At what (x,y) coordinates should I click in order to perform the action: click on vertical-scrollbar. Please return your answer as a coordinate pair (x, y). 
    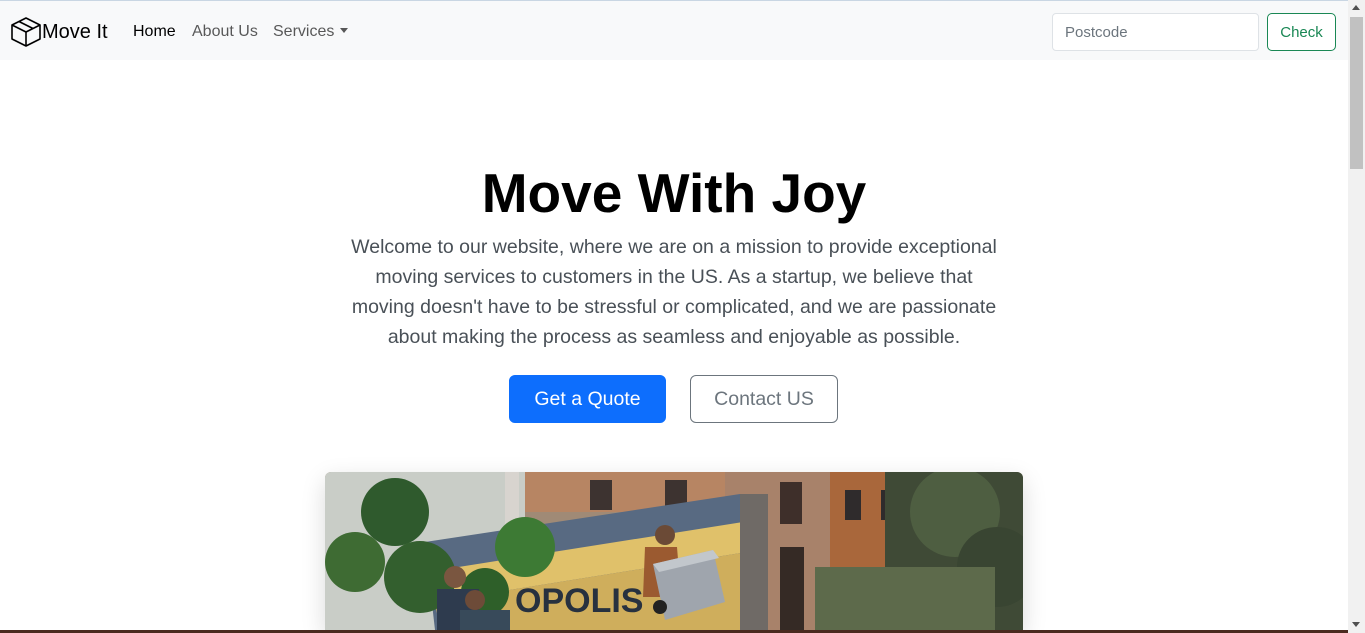
    Looking at the image, I should click on (1356, 316).